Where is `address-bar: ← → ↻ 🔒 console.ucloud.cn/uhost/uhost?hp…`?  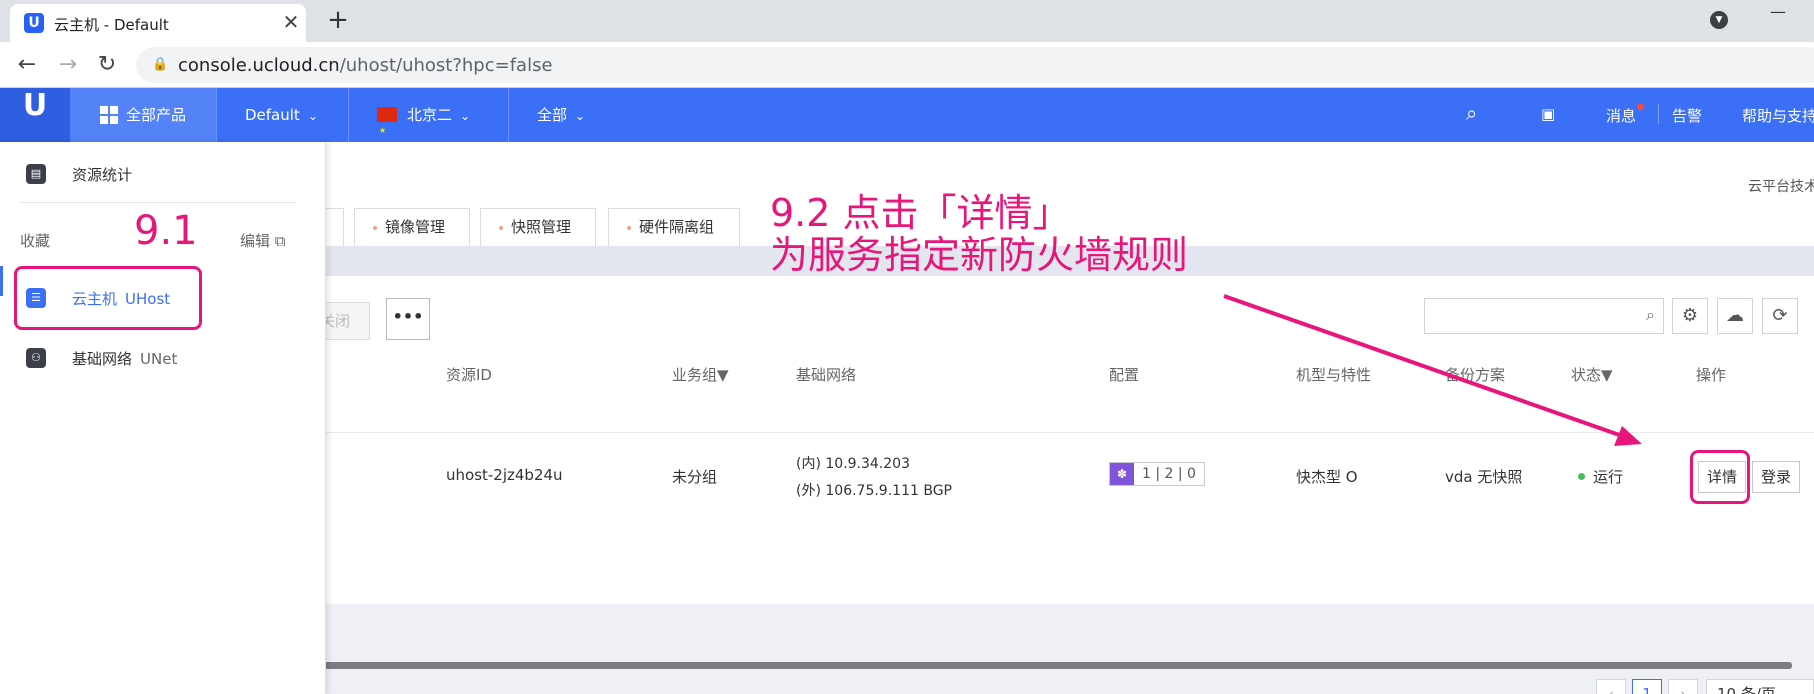
address-bar: ← → ↻ 🔒 console.ucloud.cn/uhost/uhost?hp… is located at coordinates (907, 65).